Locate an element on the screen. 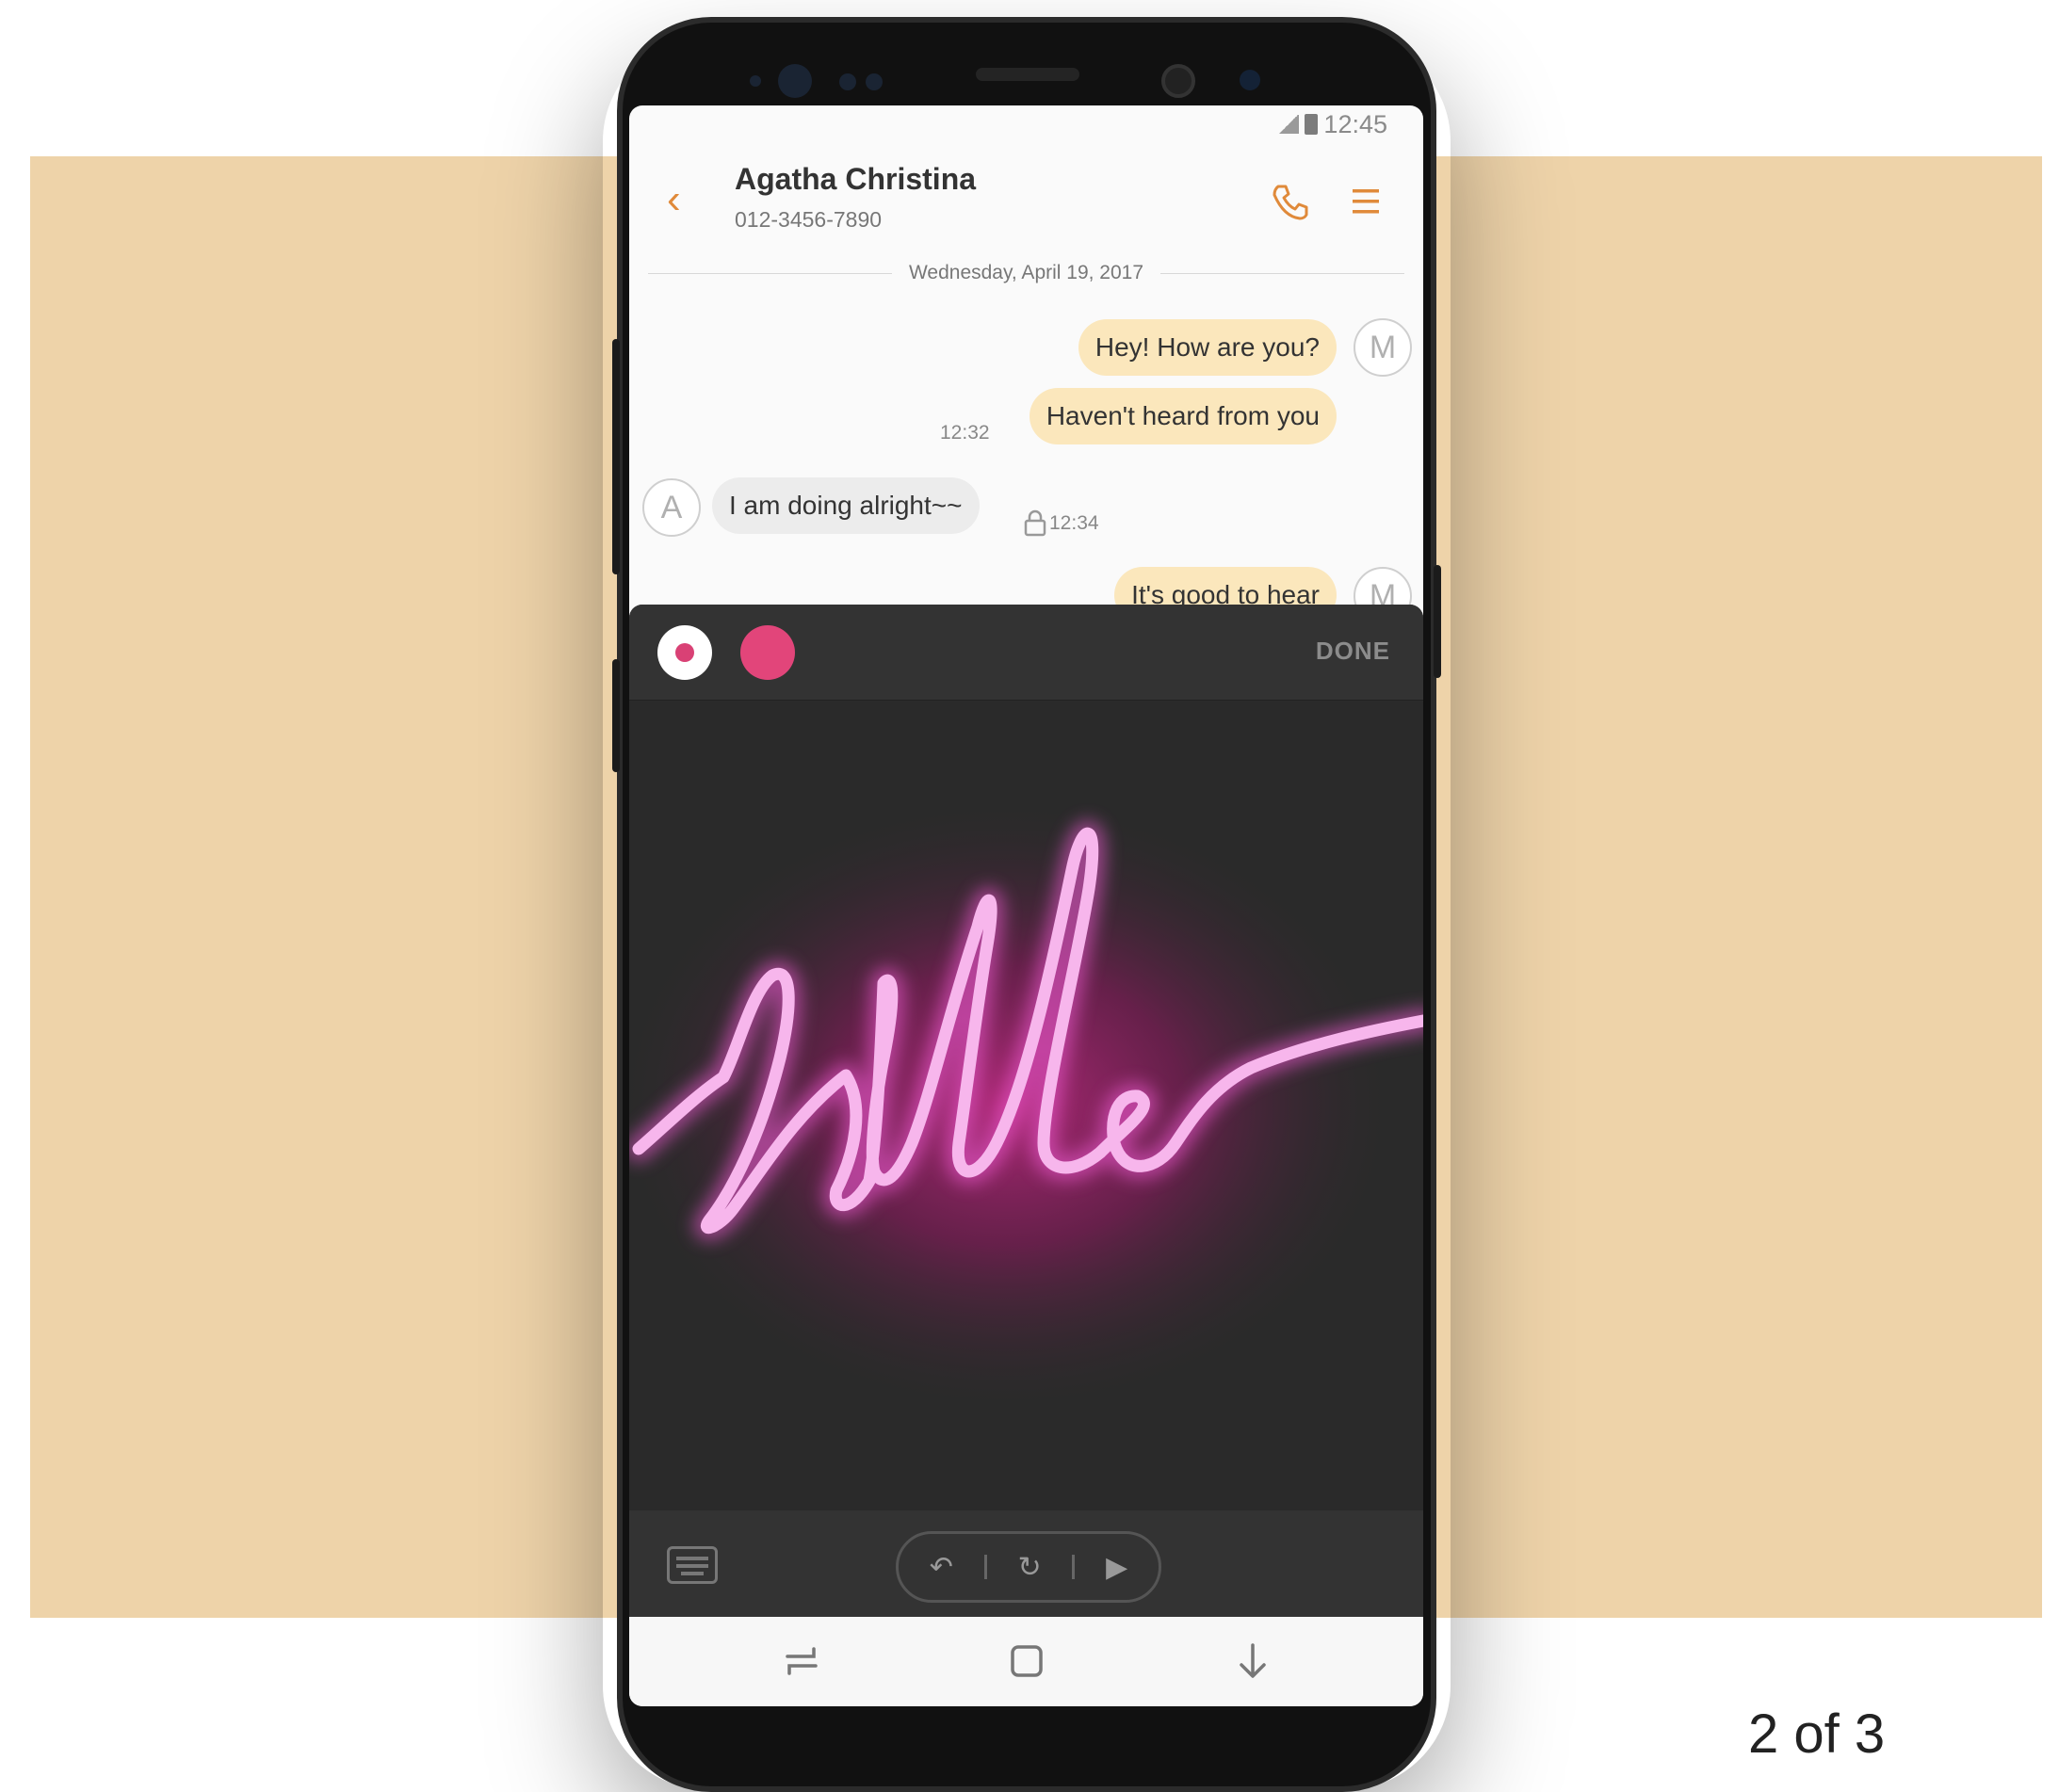 The width and height of the screenshot is (2059, 1792). pen-color-button is located at coordinates (767, 652).